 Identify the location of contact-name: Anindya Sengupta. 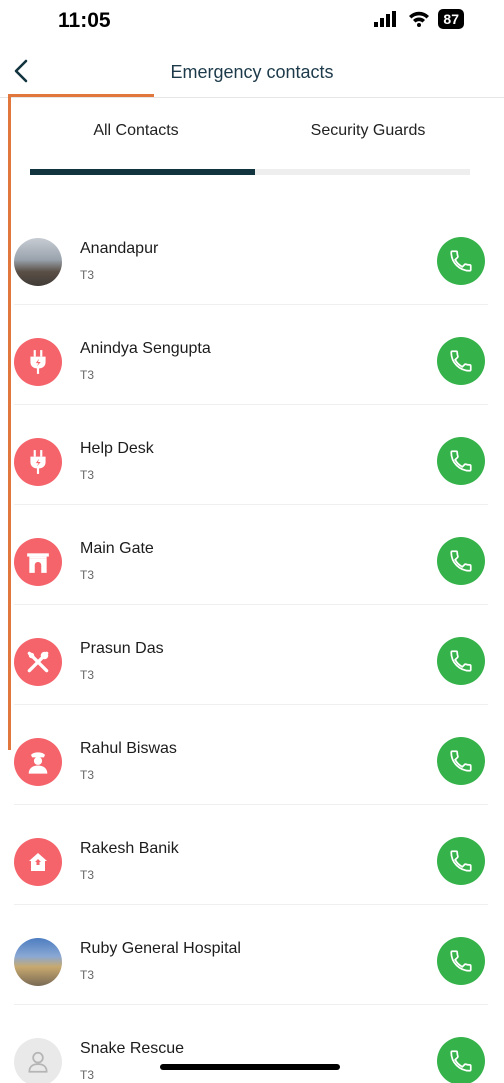
(145, 348).